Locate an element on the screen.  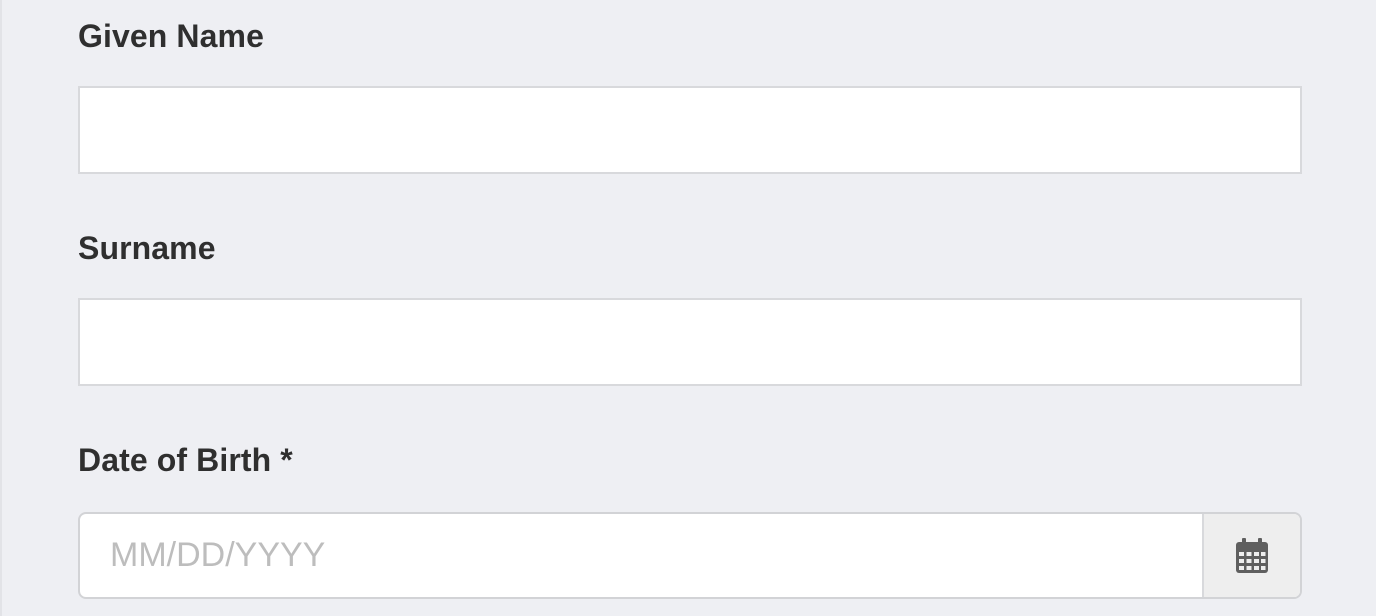
surname-label: Surname is located at coordinates (147, 248).